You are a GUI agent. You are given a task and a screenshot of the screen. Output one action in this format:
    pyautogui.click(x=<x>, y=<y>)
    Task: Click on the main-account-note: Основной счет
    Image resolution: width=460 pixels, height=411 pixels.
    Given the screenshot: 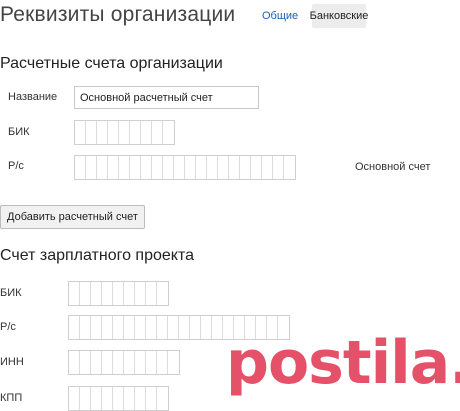 What is the action you would take?
    pyautogui.click(x=393, y=167)
    